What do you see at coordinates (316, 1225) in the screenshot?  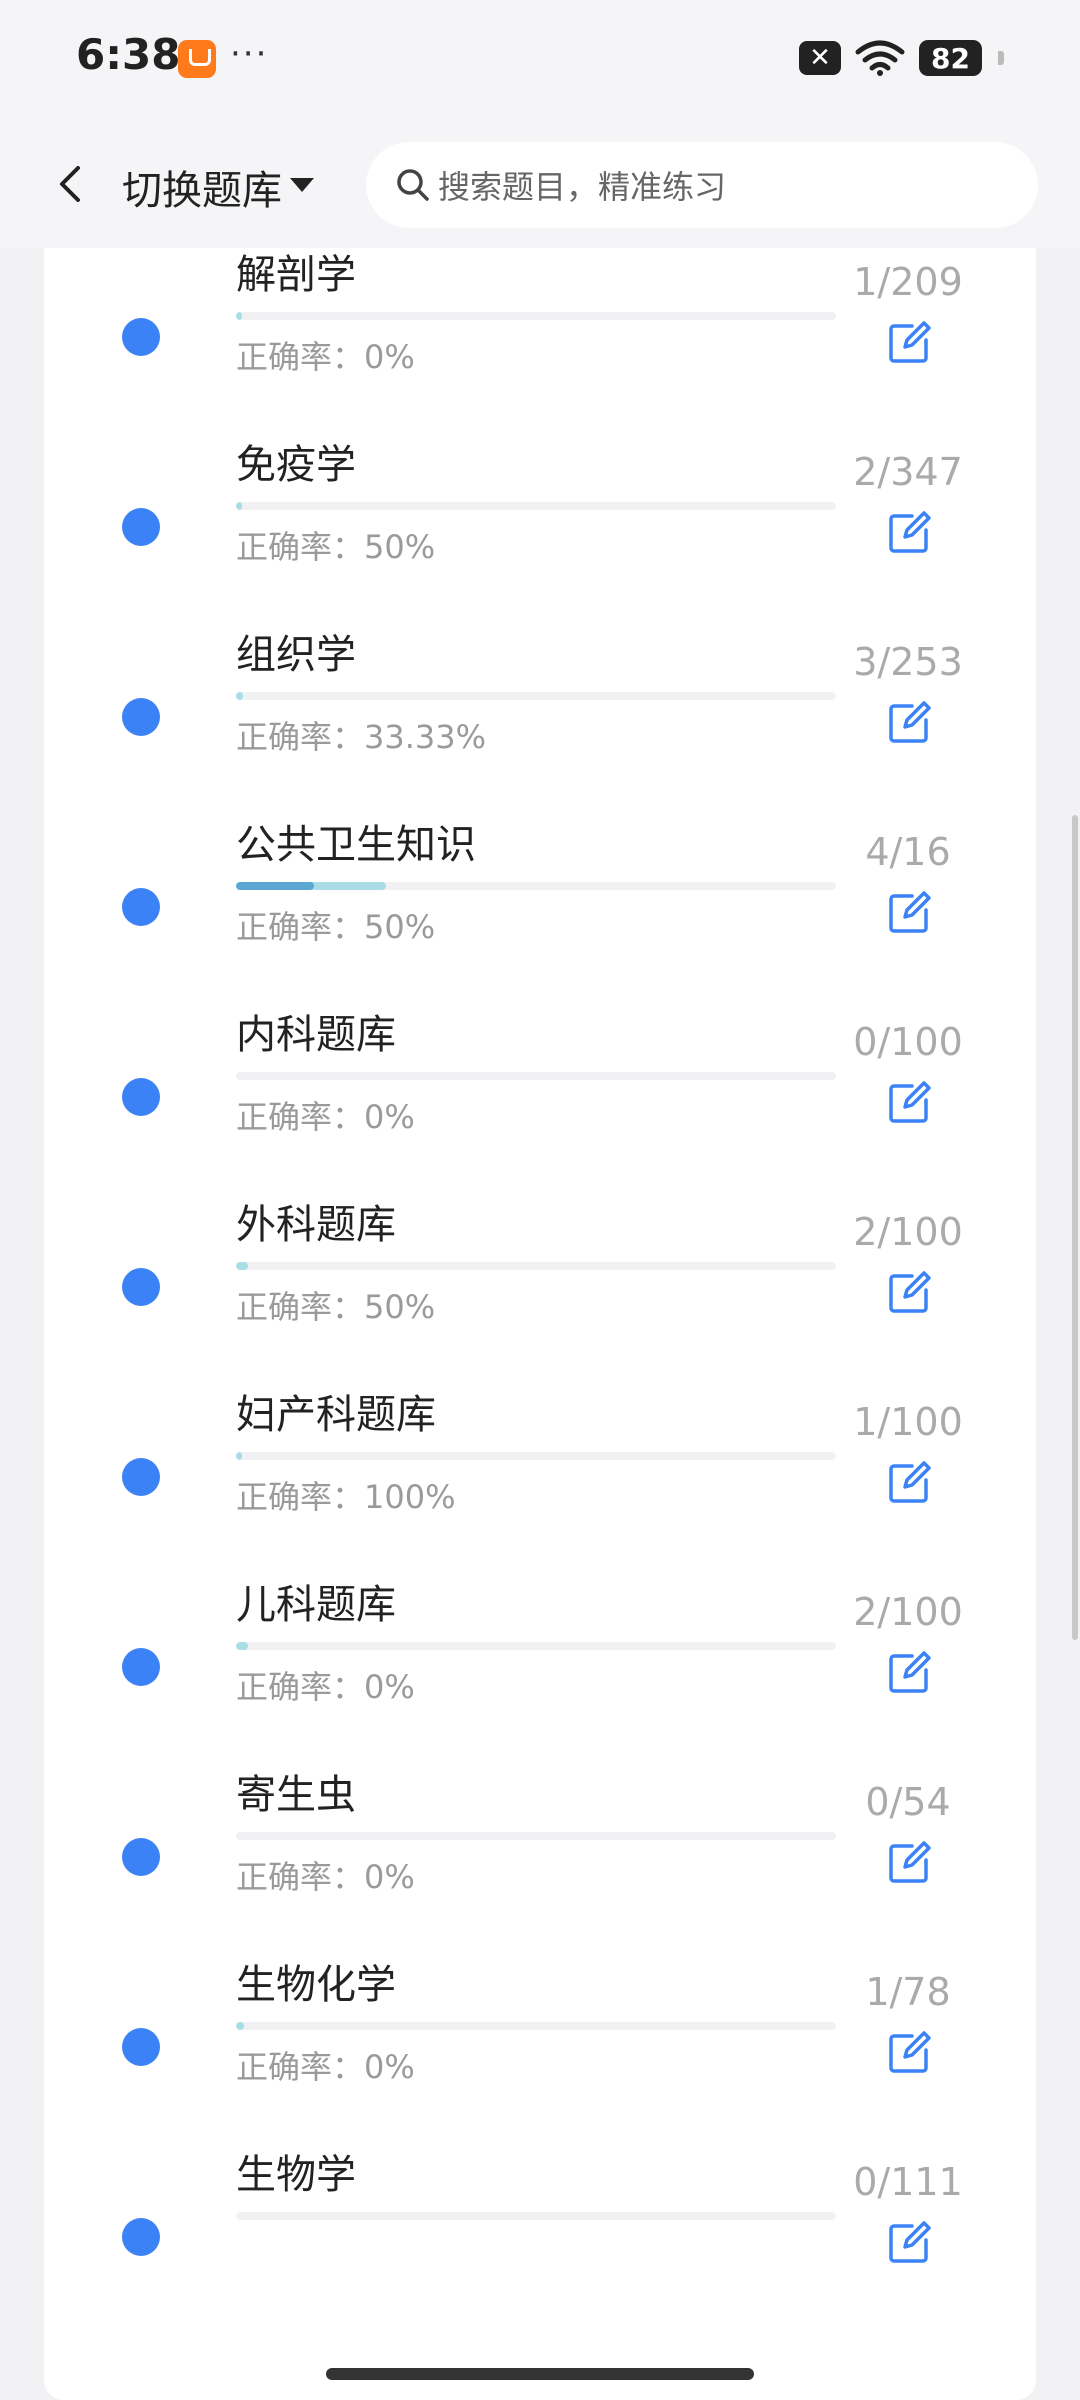 I see `subject-name: 外科题库` at bounding box center [316, 1225].